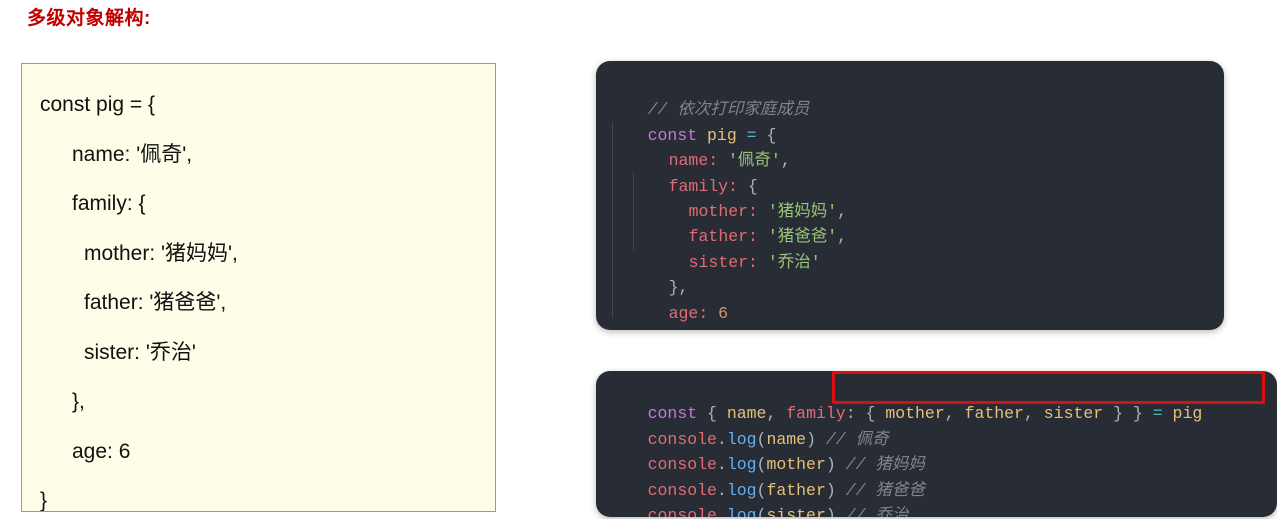 This screenshot has width=1277, height=519. I want to click on code-line-comment: // 依次打印家庭成员, so click(728, 110).